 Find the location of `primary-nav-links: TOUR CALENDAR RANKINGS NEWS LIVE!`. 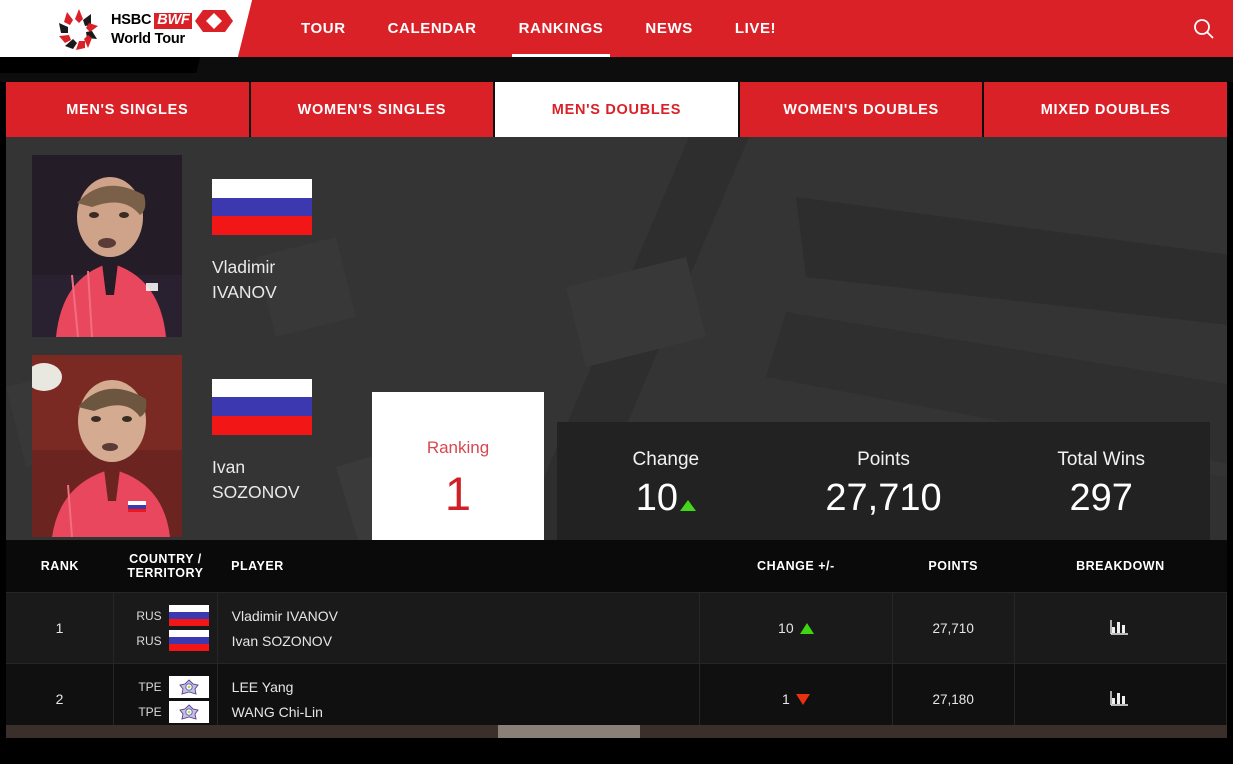

primary-nav-links: TOUR CALENDAR RANKINGS NEWS LIVE! is located at coordinates (538, 28).